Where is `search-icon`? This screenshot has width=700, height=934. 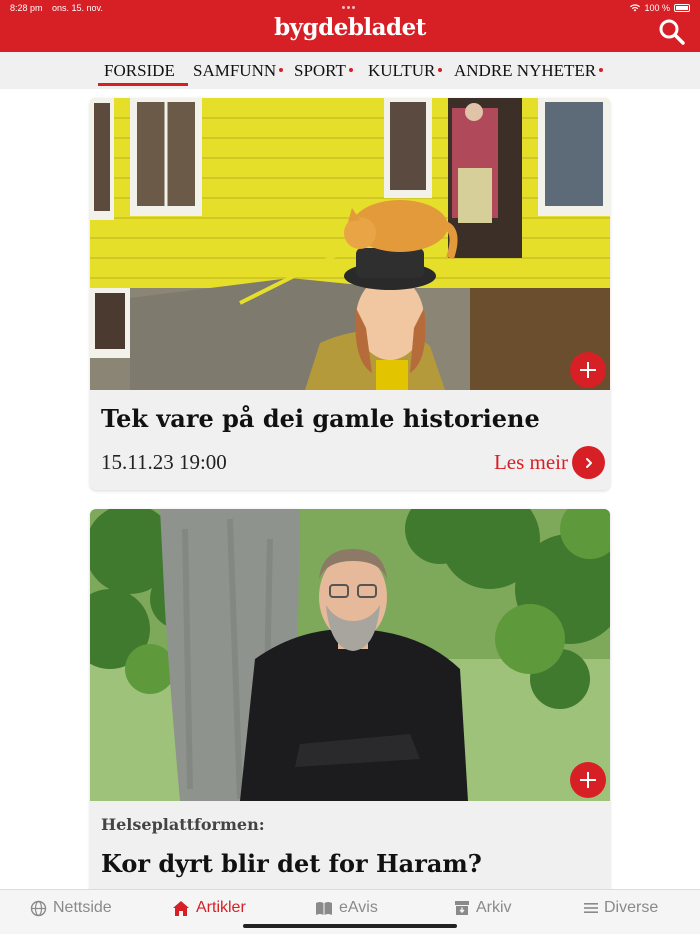
search-icon is located at coordinates (672, 32).